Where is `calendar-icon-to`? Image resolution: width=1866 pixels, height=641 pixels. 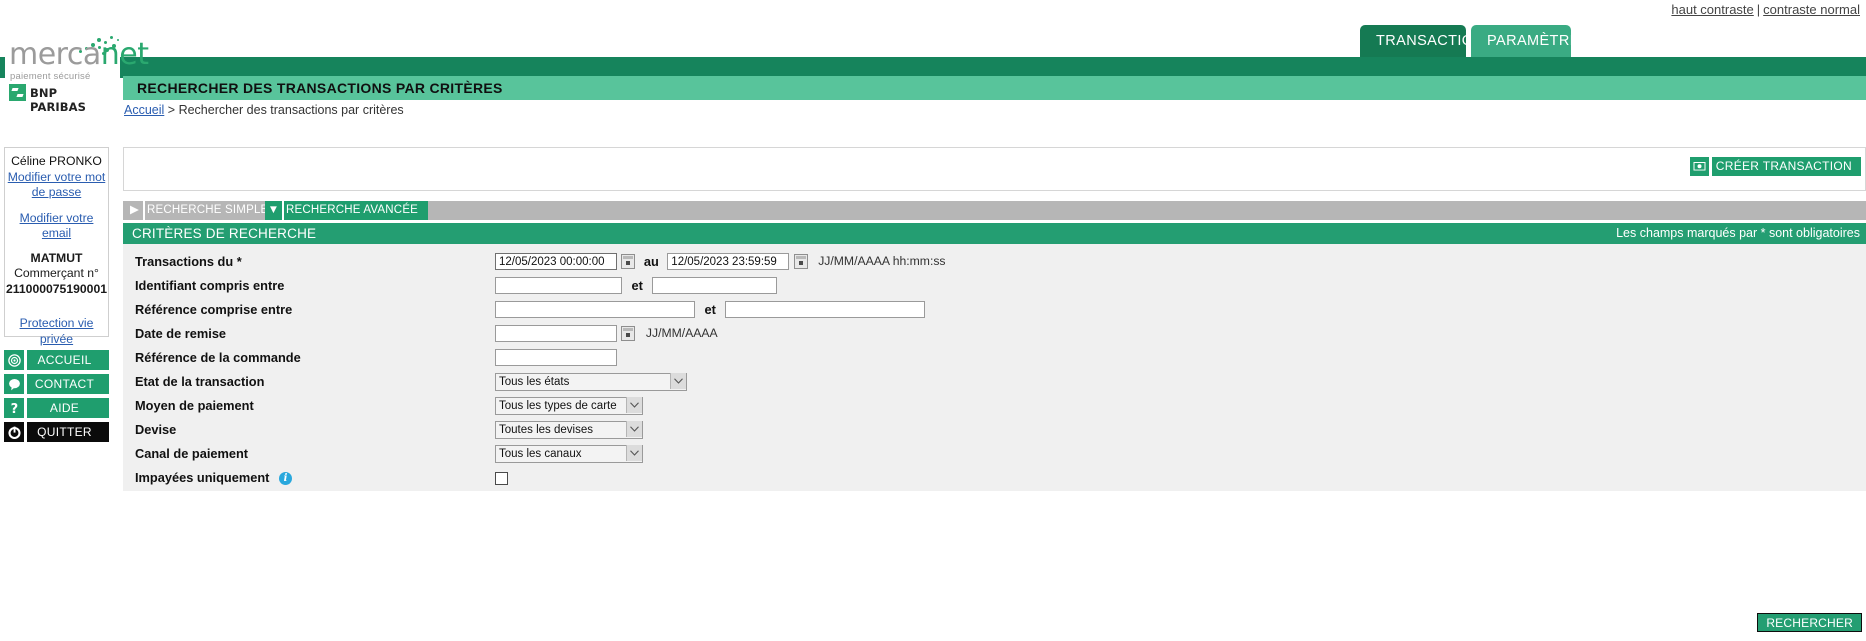
calendar-icon-to is located at coordinates (800, 262).